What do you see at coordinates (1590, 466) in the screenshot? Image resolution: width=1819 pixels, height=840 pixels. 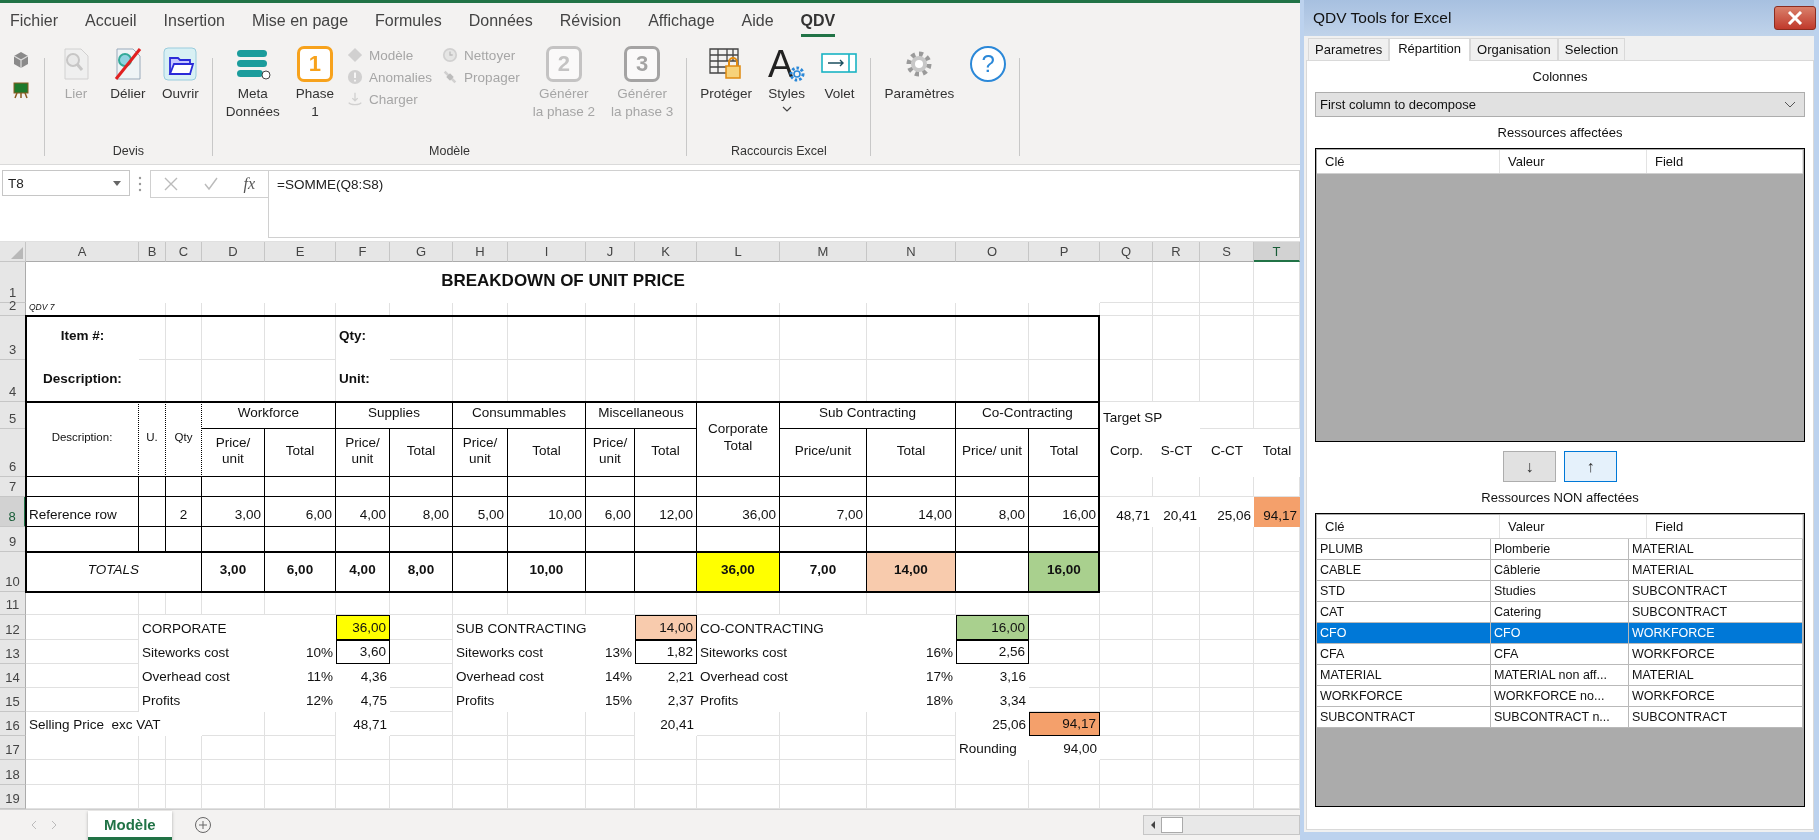 I see `move-button: ↑` at bounding box center [1590, 466].